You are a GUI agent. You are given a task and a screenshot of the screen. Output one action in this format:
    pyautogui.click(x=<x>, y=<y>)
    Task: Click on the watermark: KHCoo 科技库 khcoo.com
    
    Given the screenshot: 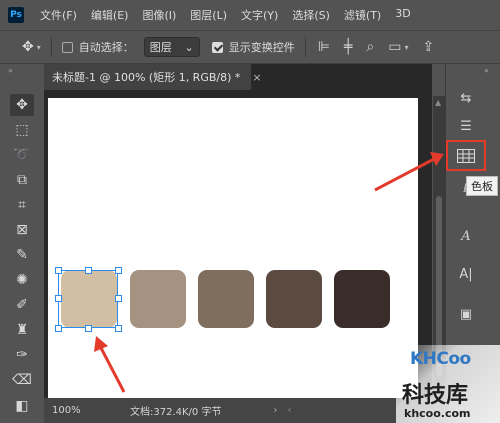 What is the action you would take?
    pyautogui.click(x=448, y=384)
    